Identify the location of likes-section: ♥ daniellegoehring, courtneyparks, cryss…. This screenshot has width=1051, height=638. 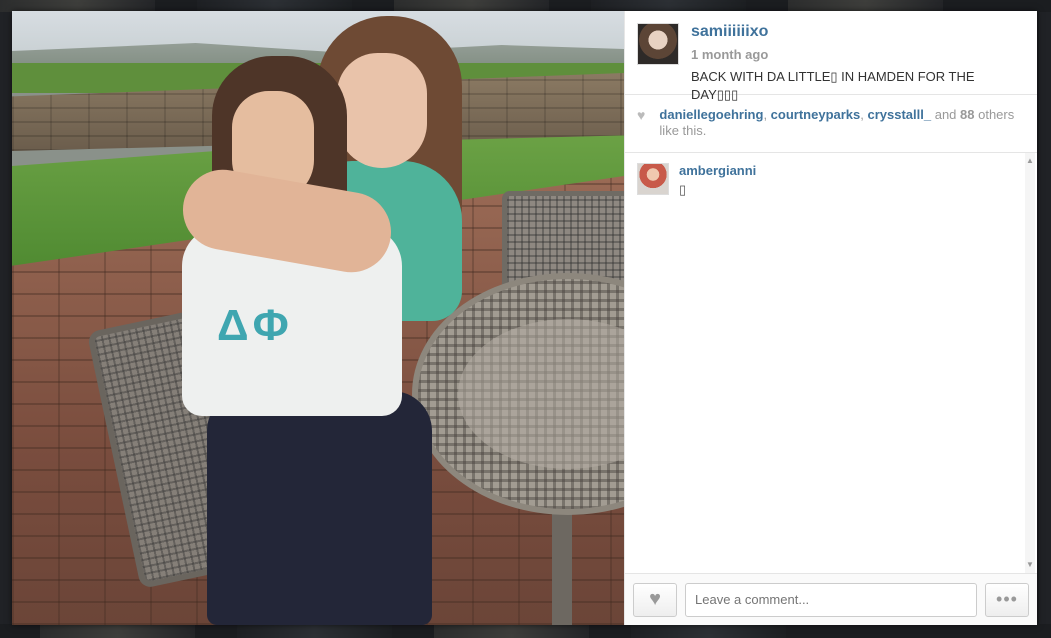
(831, 124).